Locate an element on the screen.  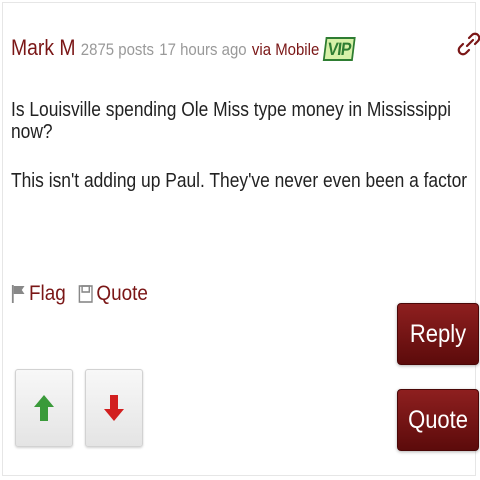
quote-icon is located at coordinates (85, 294).